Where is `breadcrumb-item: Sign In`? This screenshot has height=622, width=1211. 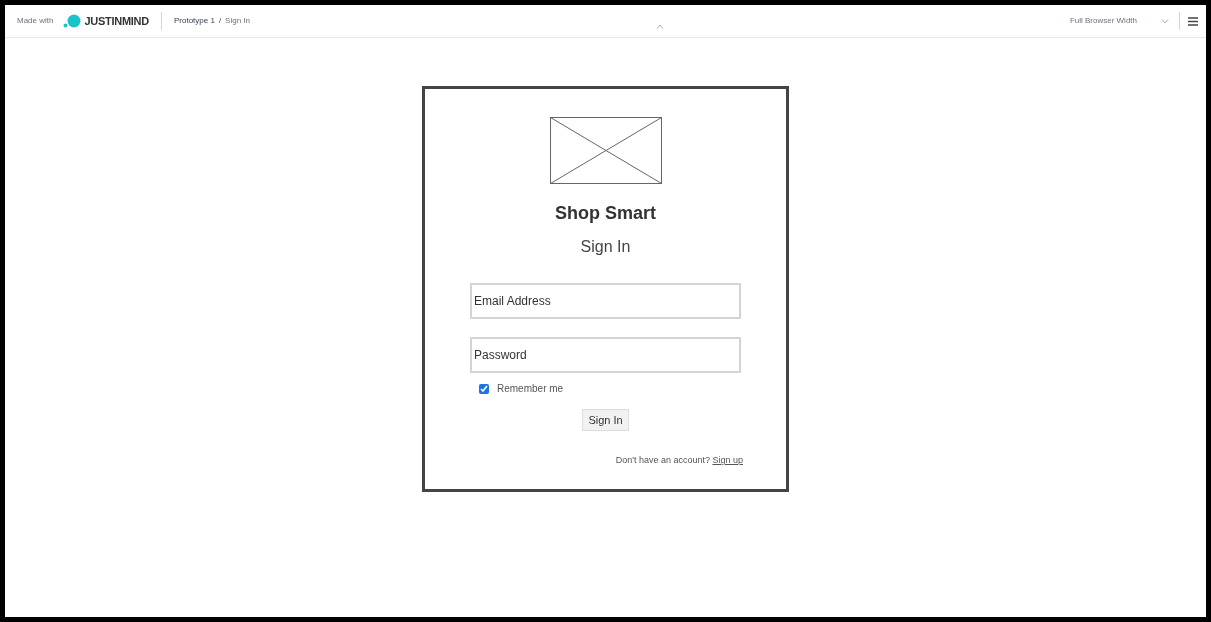 breadcrumb-item: Sign In is located at coordinates (237, 21).